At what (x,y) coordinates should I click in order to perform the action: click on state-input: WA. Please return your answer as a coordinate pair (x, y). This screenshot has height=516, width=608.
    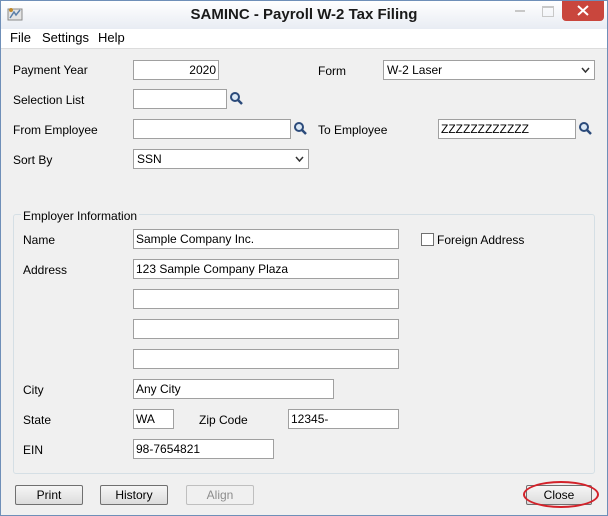
    Looking at the image, I should click on (153, 419).